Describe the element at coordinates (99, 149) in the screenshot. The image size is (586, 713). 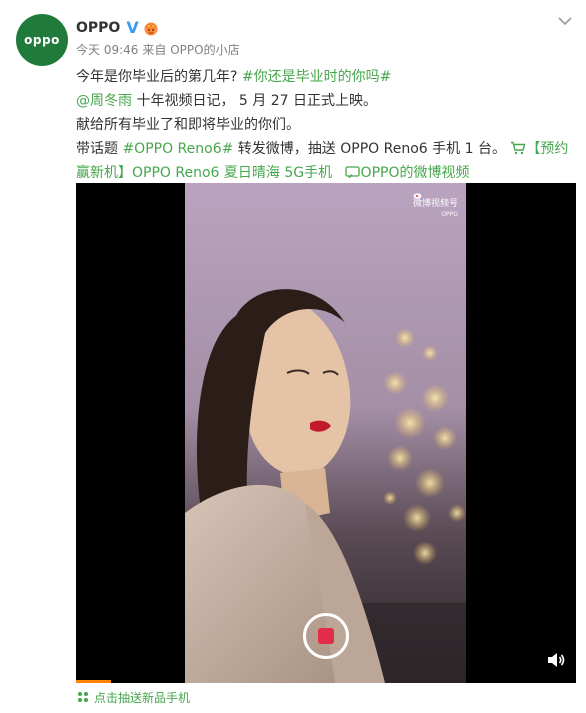
I see `post-text-segment: 带话题` at that location.